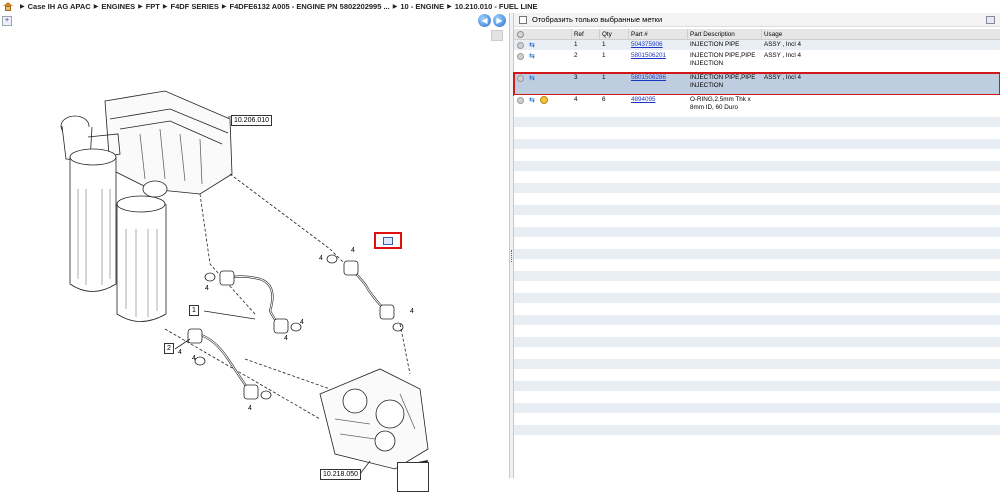  I want to click on table-header: Ref Qty Part # Part Description Usage, so click(757, 34).